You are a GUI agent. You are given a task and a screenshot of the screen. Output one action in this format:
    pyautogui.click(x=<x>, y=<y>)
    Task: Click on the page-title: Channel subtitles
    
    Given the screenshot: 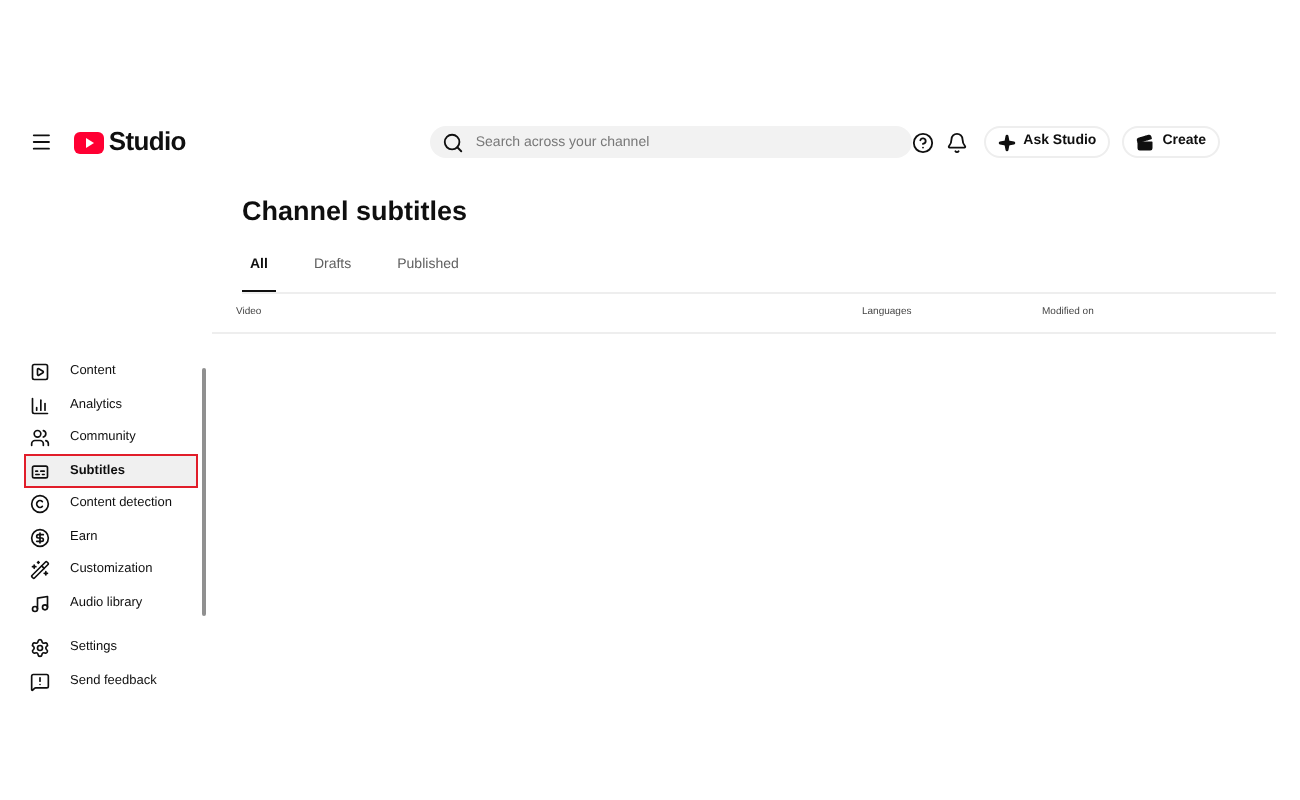 What is the action you would take?
    pyautogui.click(x=356, y=212)
    